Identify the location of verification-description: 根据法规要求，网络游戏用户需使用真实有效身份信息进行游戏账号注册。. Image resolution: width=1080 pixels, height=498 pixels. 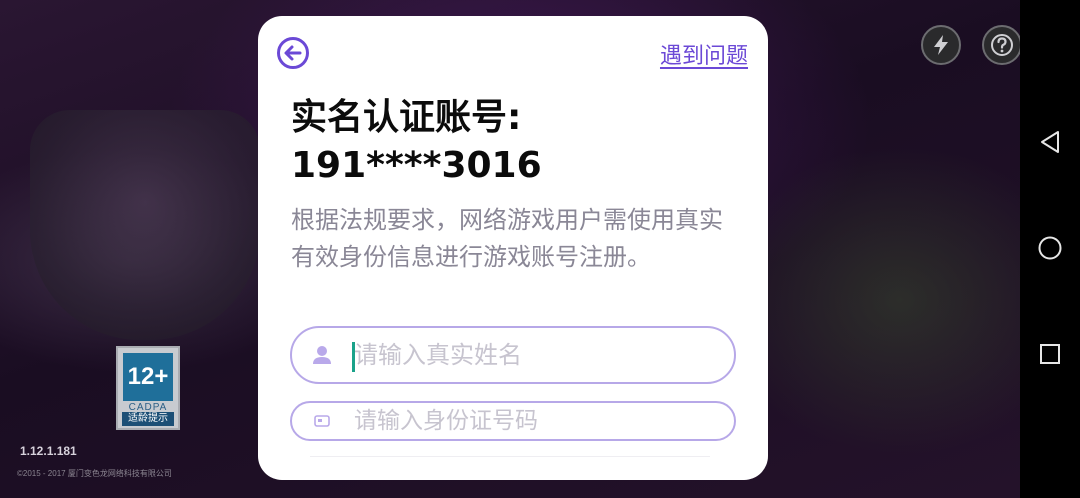
(507, 238).